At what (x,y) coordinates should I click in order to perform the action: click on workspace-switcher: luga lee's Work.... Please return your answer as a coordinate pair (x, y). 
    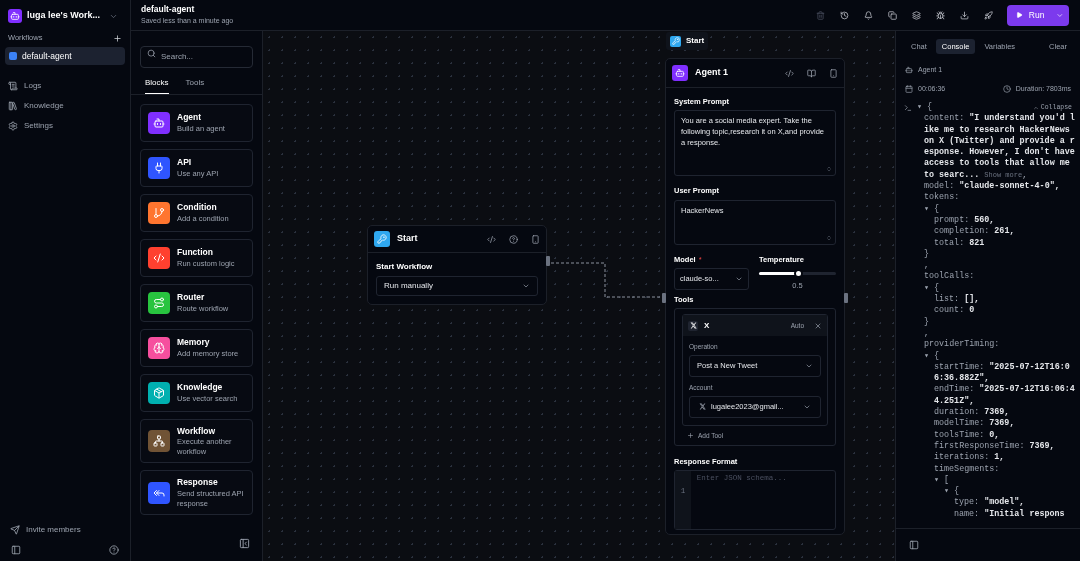
    Looking at the image, I should click on (63, 16).